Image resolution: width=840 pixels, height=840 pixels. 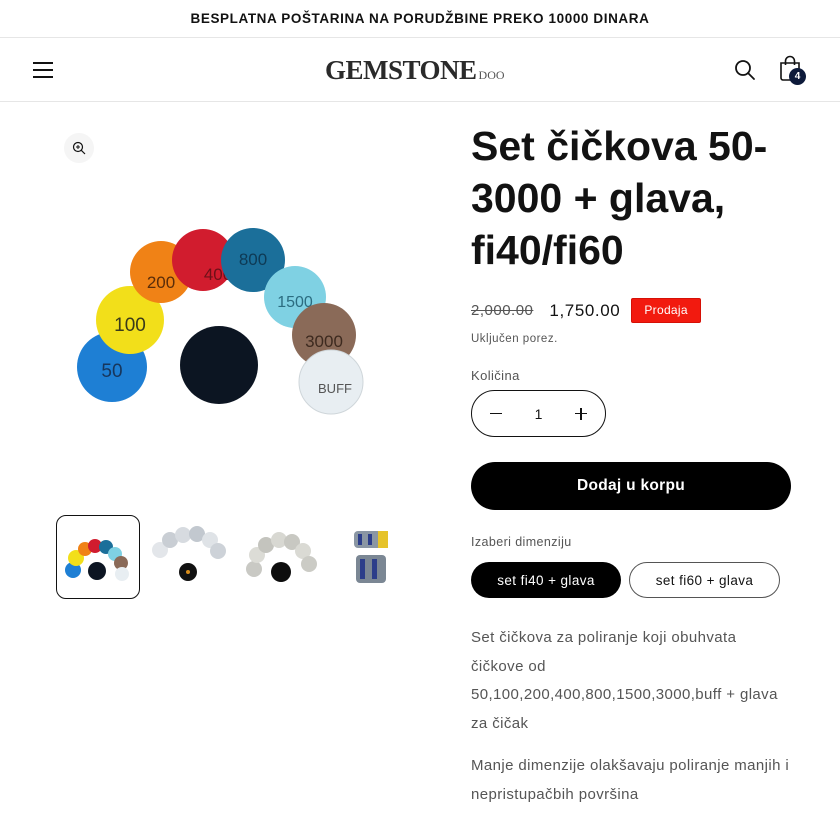 I want to click on cart-count-badge: 4, so click(x=797, y=76).